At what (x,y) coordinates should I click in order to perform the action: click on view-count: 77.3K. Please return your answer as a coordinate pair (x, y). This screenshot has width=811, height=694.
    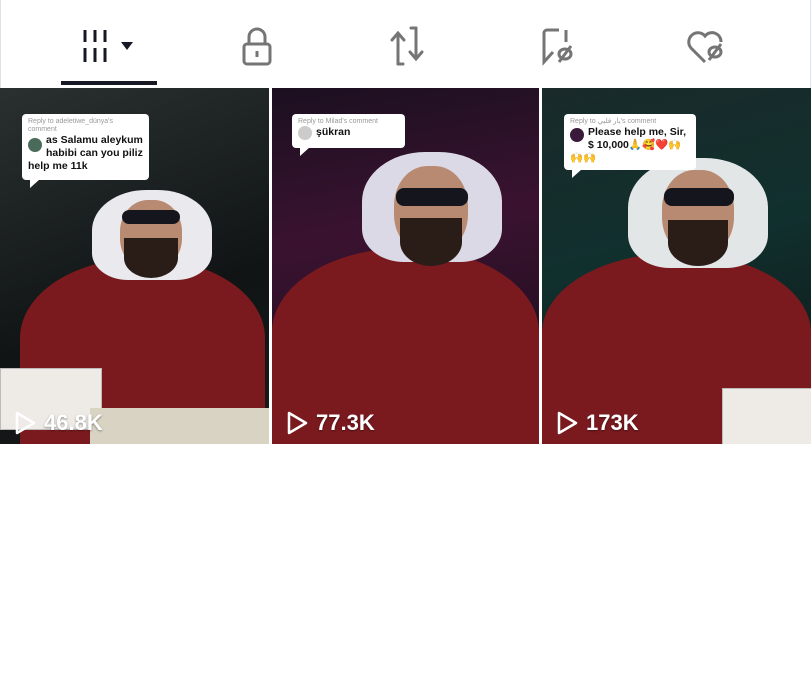
    Looking at the image, I should click on (330, 423).